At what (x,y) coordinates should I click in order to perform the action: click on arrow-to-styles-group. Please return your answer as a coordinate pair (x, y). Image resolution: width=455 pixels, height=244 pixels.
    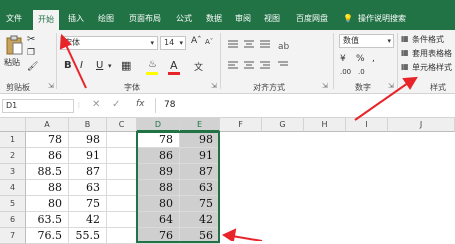
    Looking at the image, I should click on (381, 101).